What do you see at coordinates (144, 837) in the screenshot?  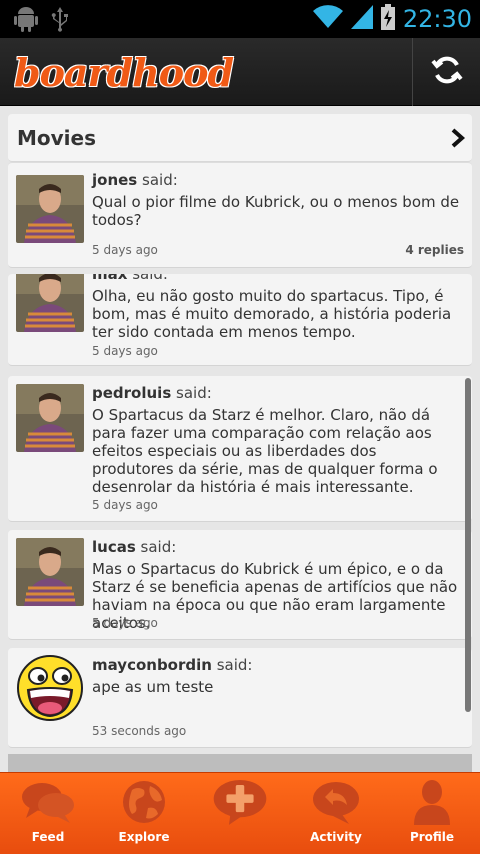 I see `nav-label: Explore` at bounding box center [144, 837].